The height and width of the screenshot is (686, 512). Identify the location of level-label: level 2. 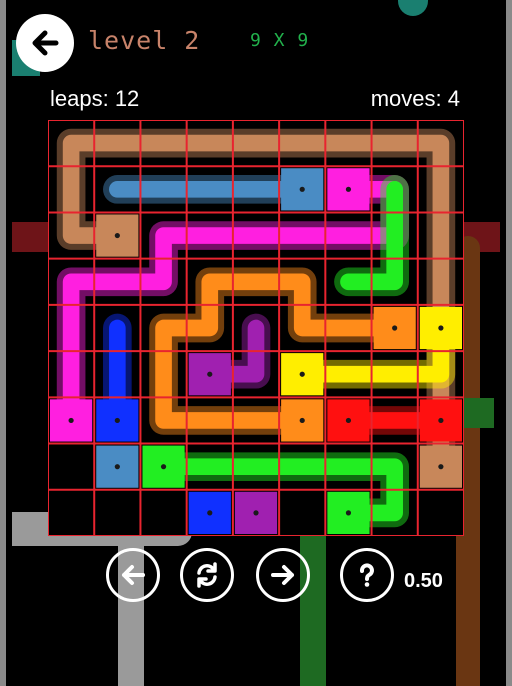
(144, 40).